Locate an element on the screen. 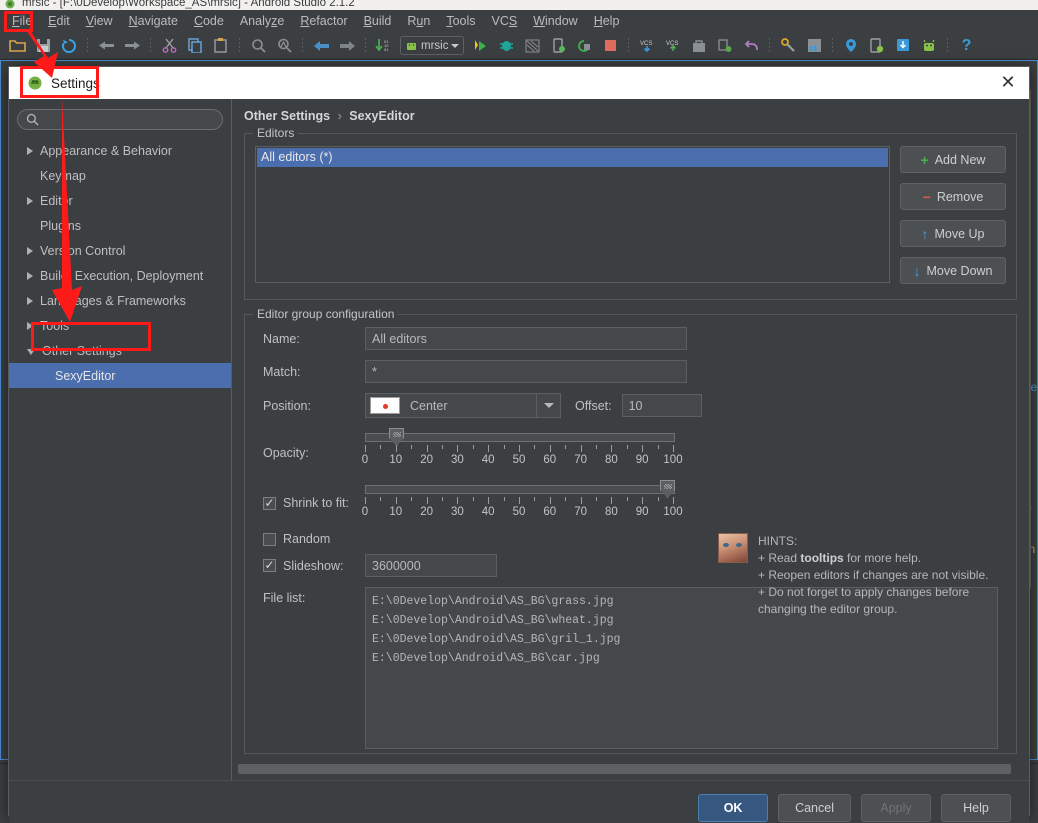  vcs-history-icon is located at coordinates (699, 46).